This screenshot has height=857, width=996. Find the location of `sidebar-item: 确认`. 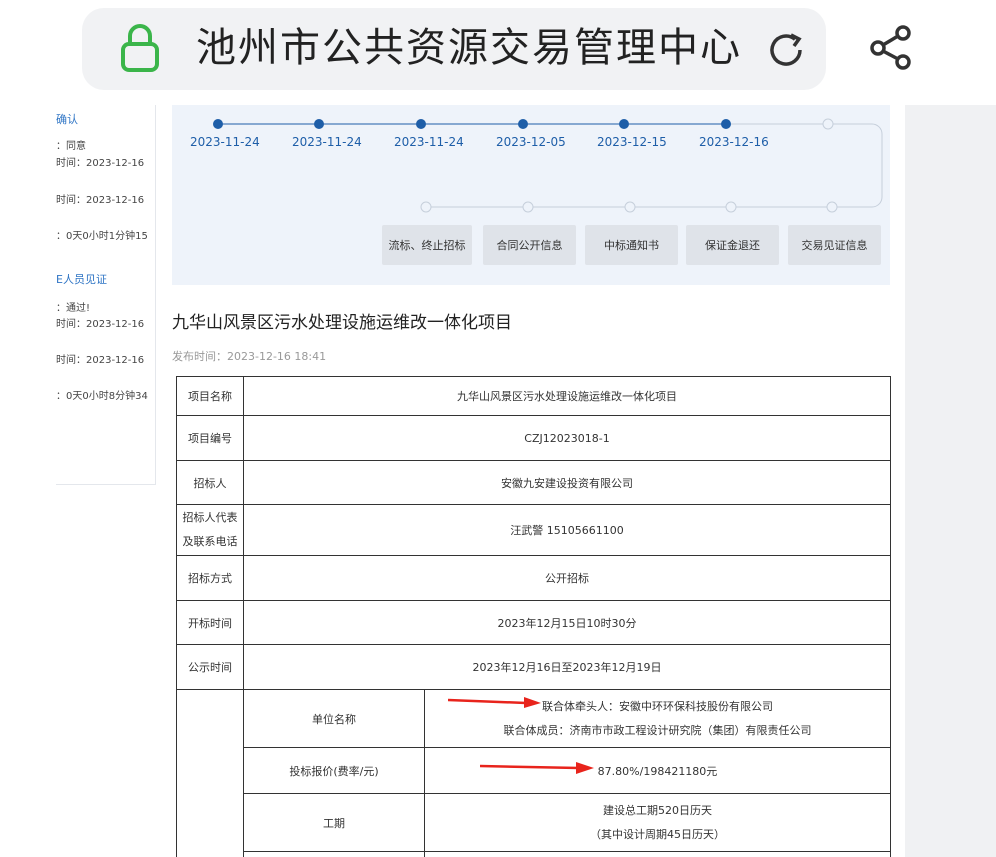

sidebar-item: 确认 is located at coordinates (67, 119).